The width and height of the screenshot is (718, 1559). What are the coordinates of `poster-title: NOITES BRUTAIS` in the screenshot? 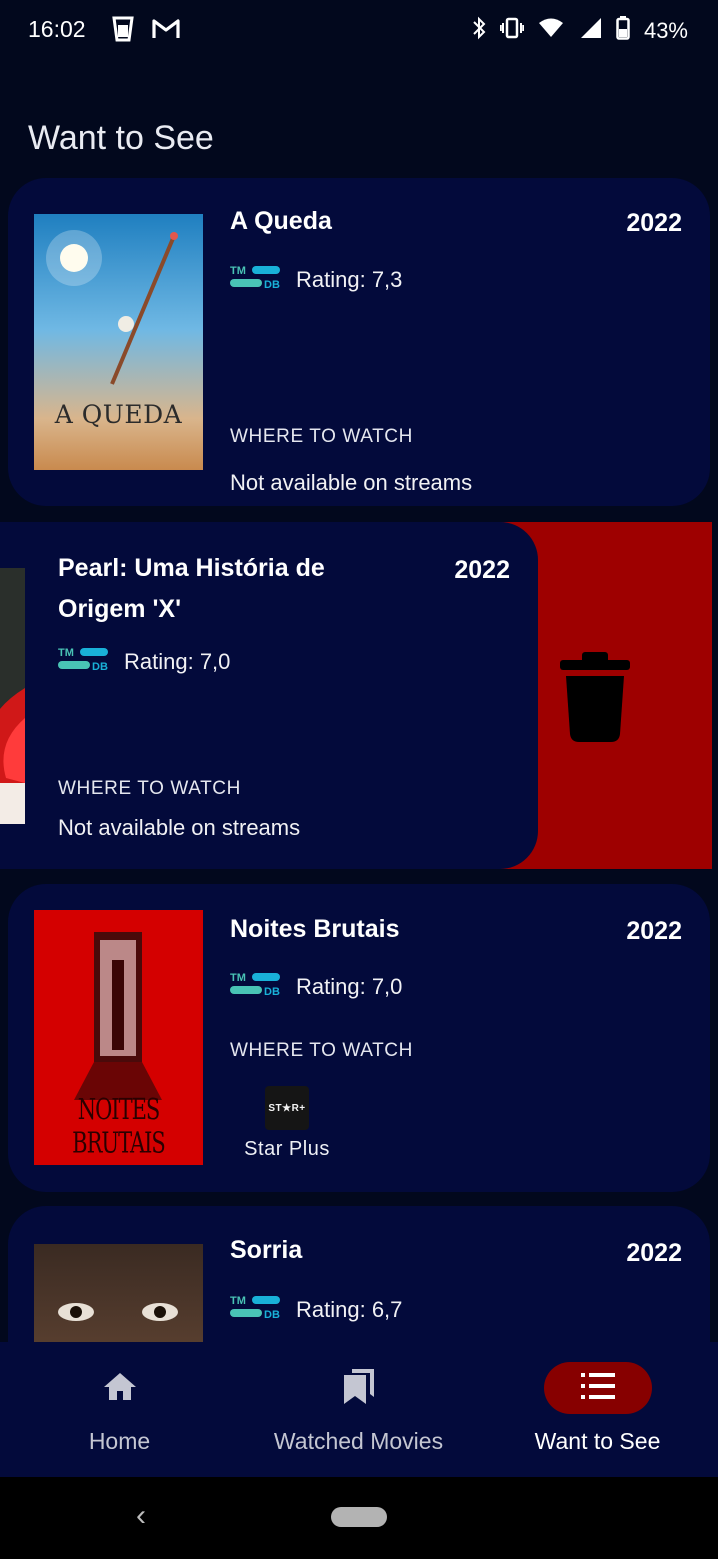 It's located at (119, 1126).